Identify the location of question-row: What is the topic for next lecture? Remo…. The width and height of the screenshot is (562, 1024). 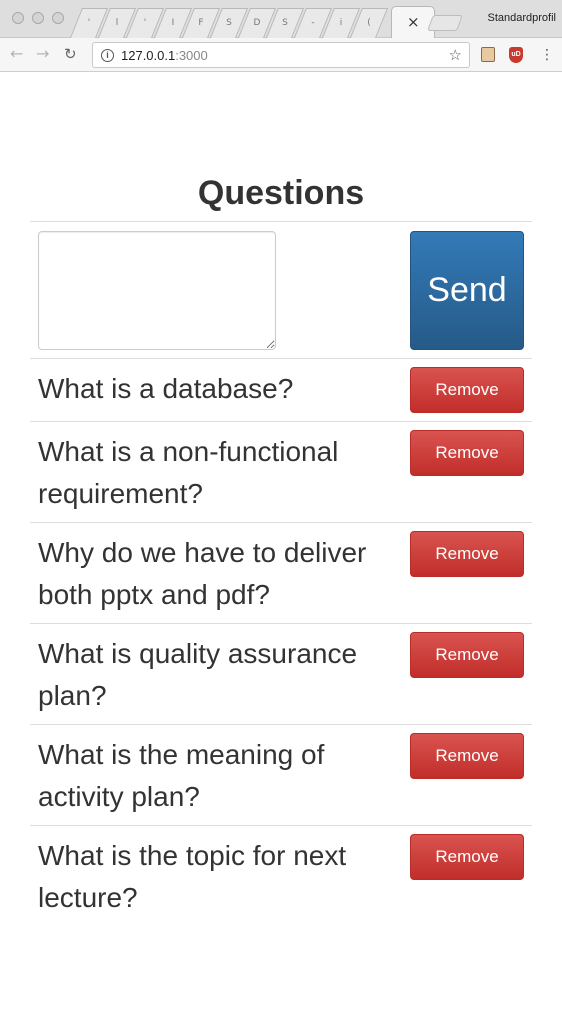
(281, 875).